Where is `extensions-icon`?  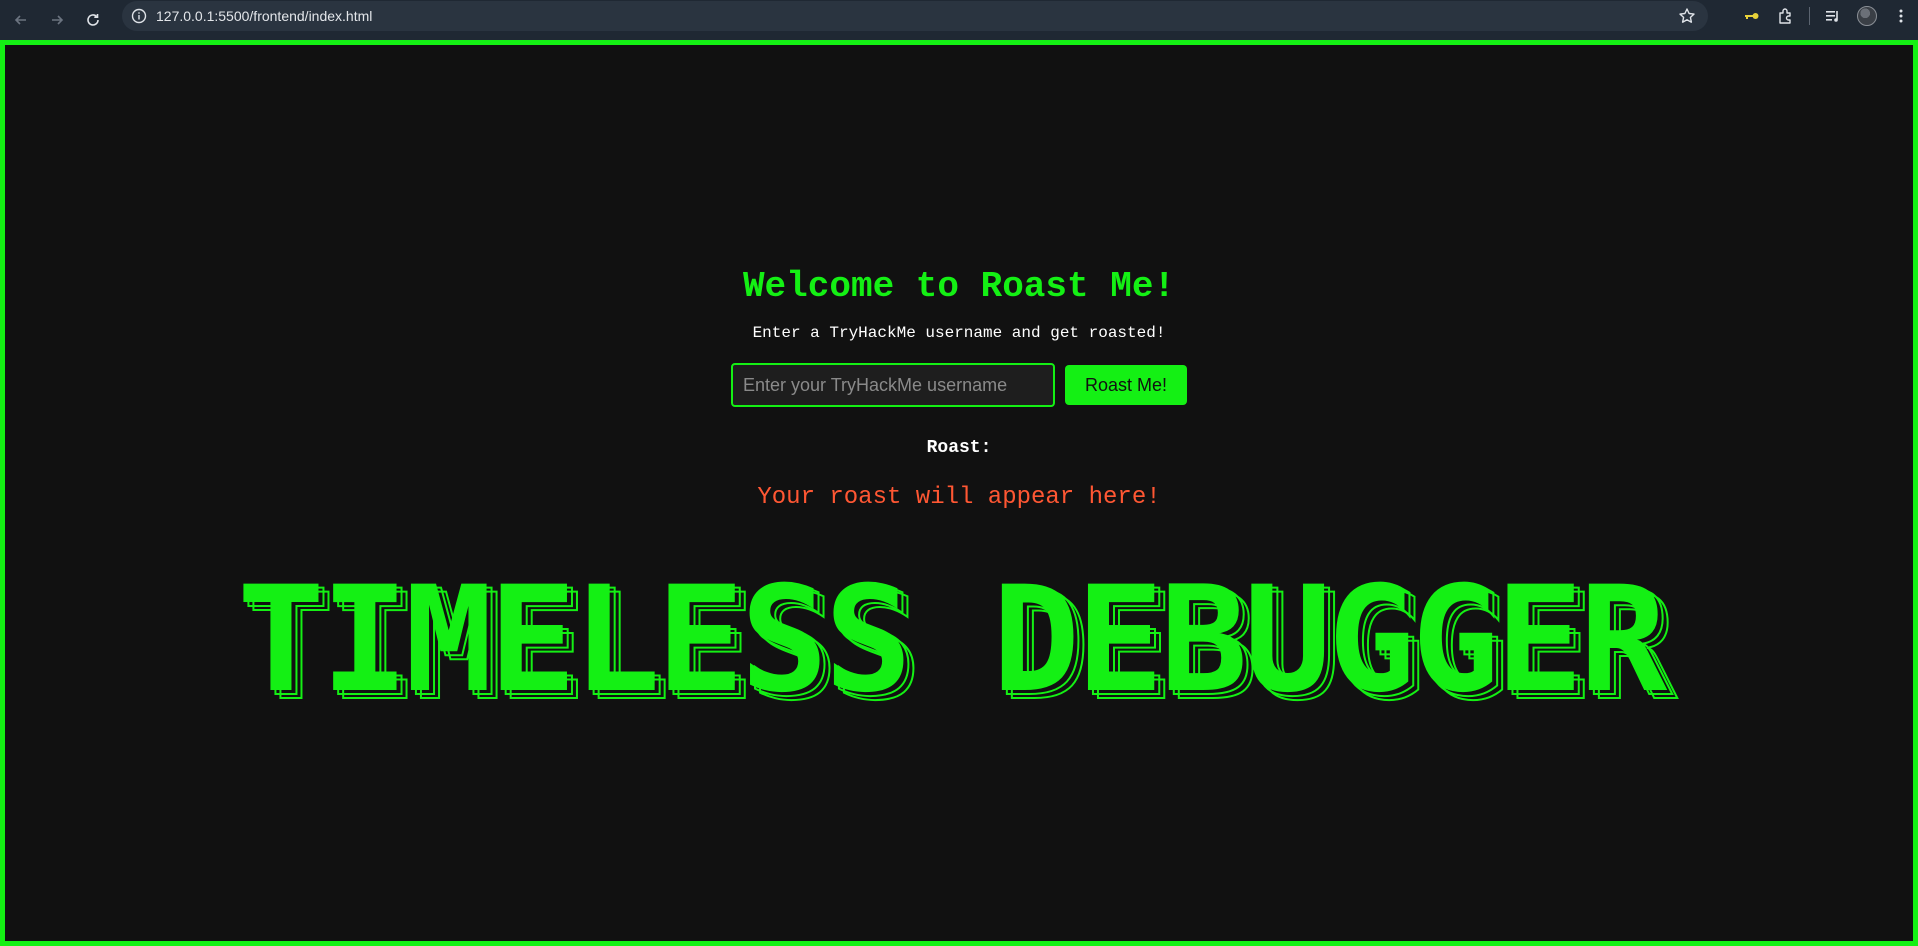 extensions-icon is located at coordinates (1786, 16).